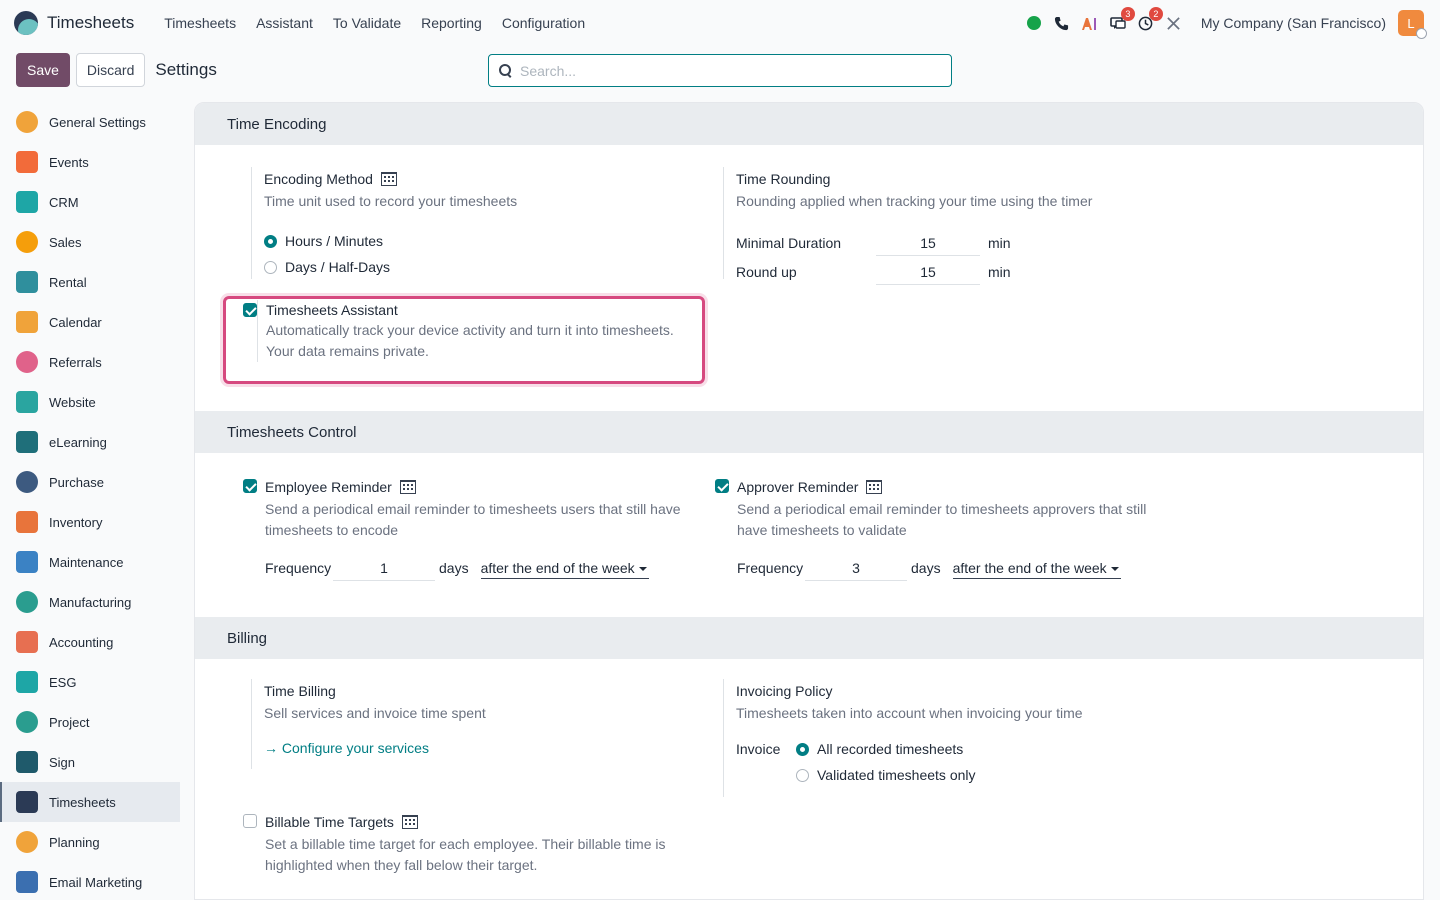 Image resolution: width=1440 pixels, height=900 pixels. Describe the element at coordinates (1150, 19) in the screenshot. I see `activities-clock-icon: 2` at that location.